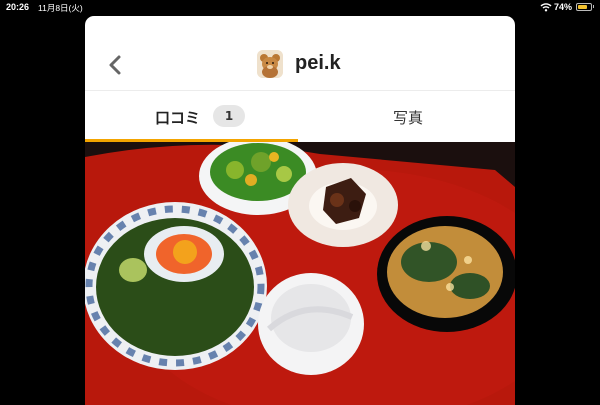  Describe the element at coordinates (300, 8) in the screenshot. I see `status-bar: 20:26 11月8日(火) 74%` at that location.